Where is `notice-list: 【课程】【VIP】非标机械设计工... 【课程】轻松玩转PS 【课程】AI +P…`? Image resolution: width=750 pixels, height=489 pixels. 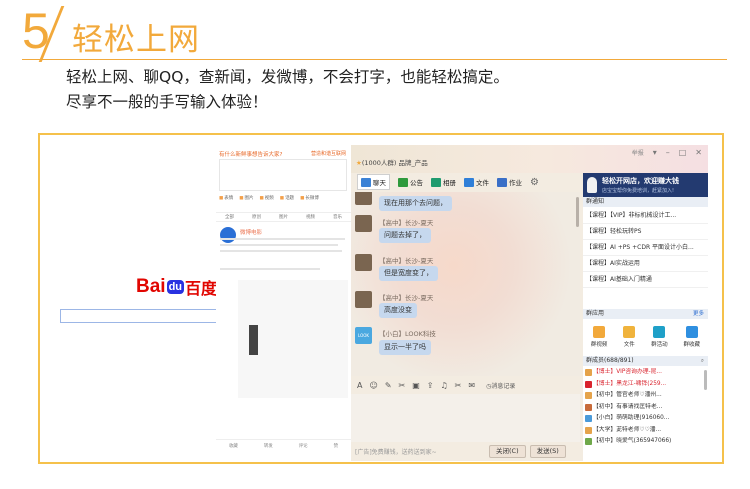 notice-list: 【课程】【VIP】非标机械设计工... 【课程】轻松玩转PS 【课程】AI +P… is located at coordinates (645, 248).